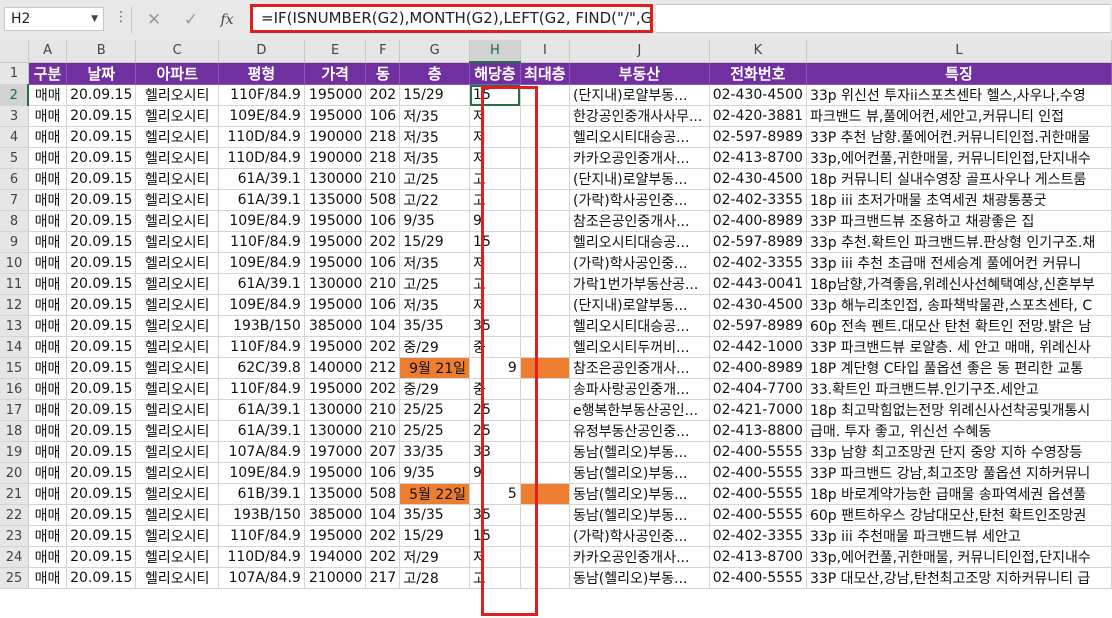 The image size is (1112, 618). I want to click on header-cell: 특징, so click(959, 73).